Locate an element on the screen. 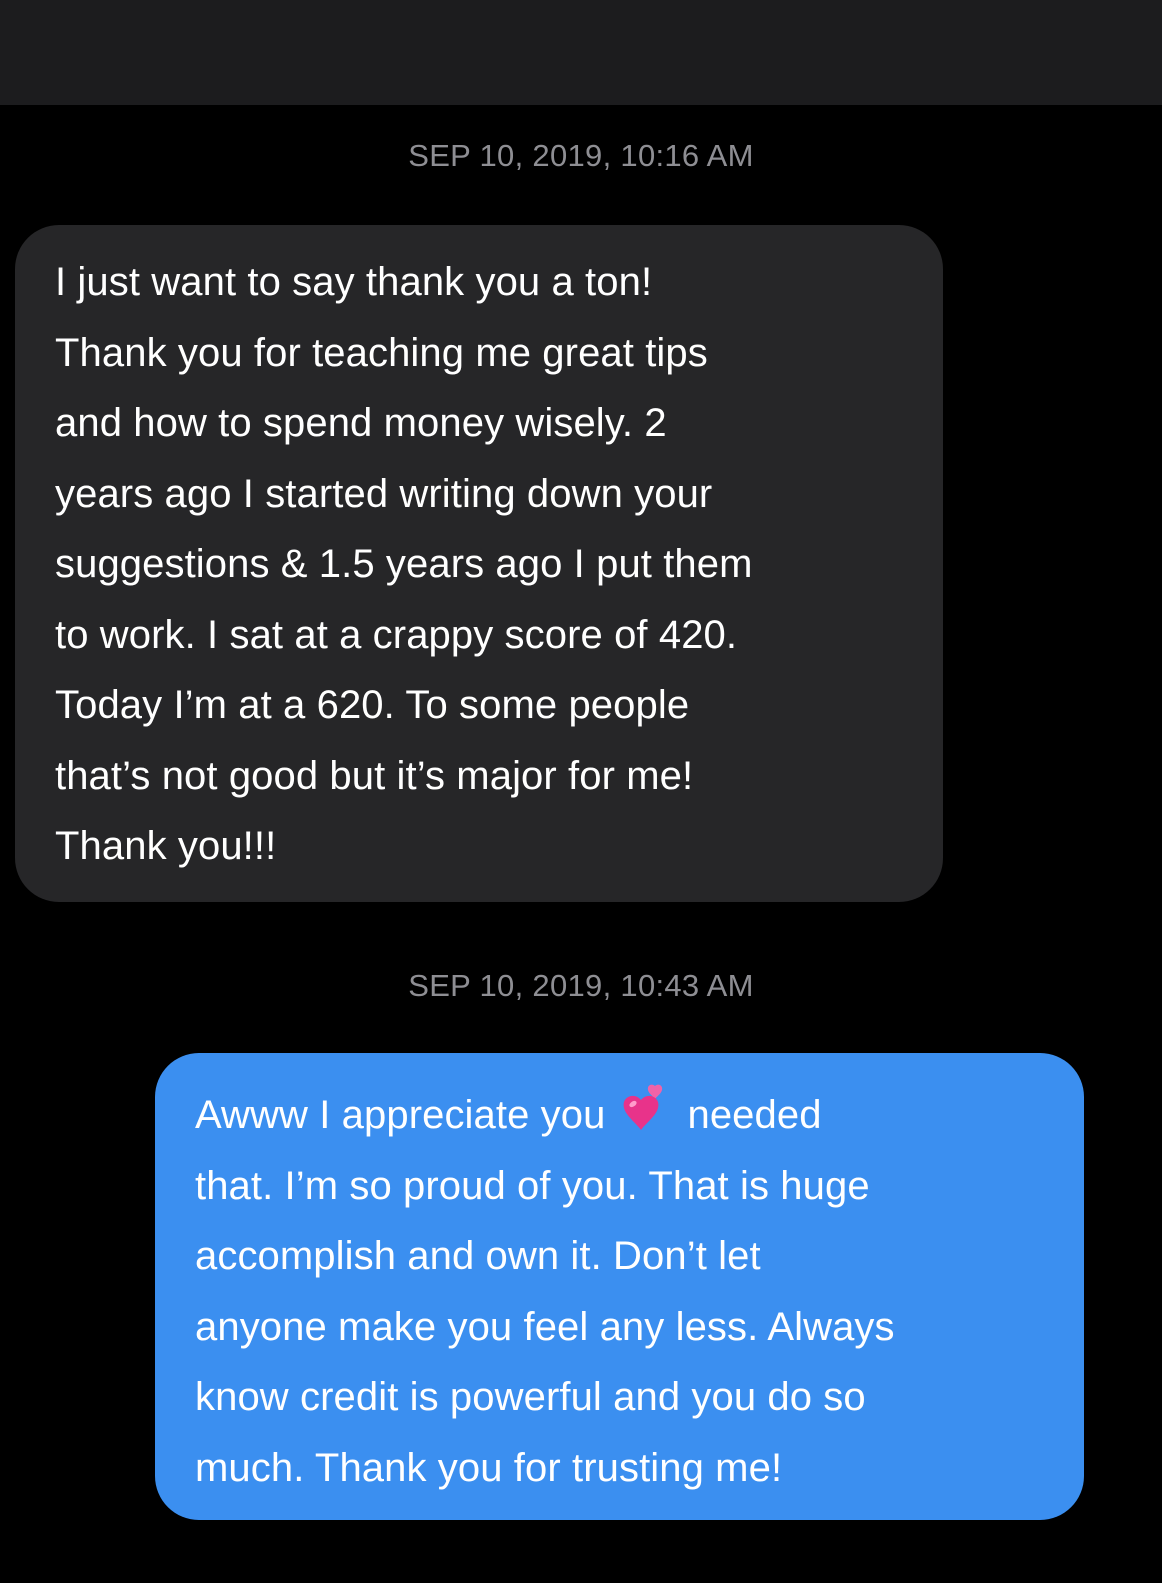 This screenshot has height=1583, width=1162. message-line: know credit is powerful and you do so is located at coordinates (530, 1397).